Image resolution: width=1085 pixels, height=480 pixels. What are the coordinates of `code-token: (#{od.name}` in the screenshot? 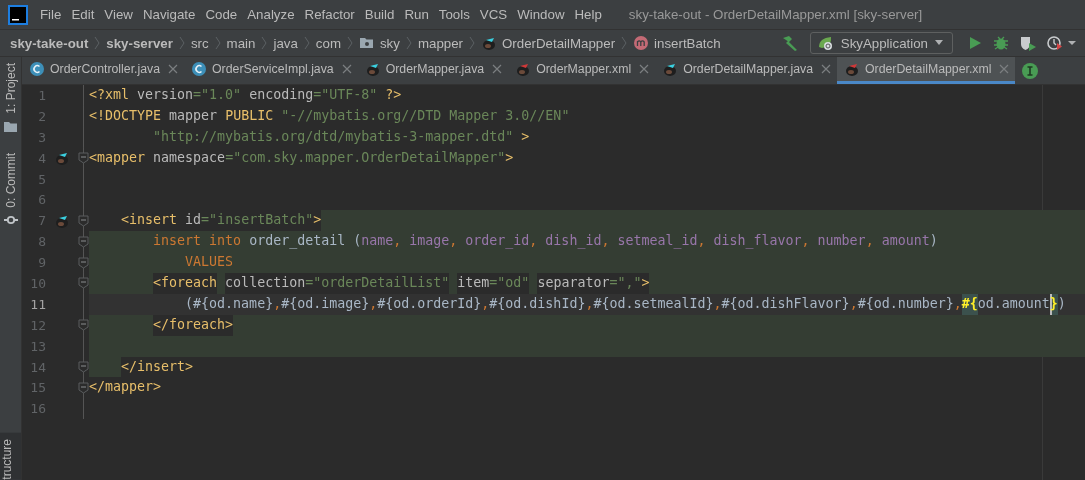 It's located at (229, 303).